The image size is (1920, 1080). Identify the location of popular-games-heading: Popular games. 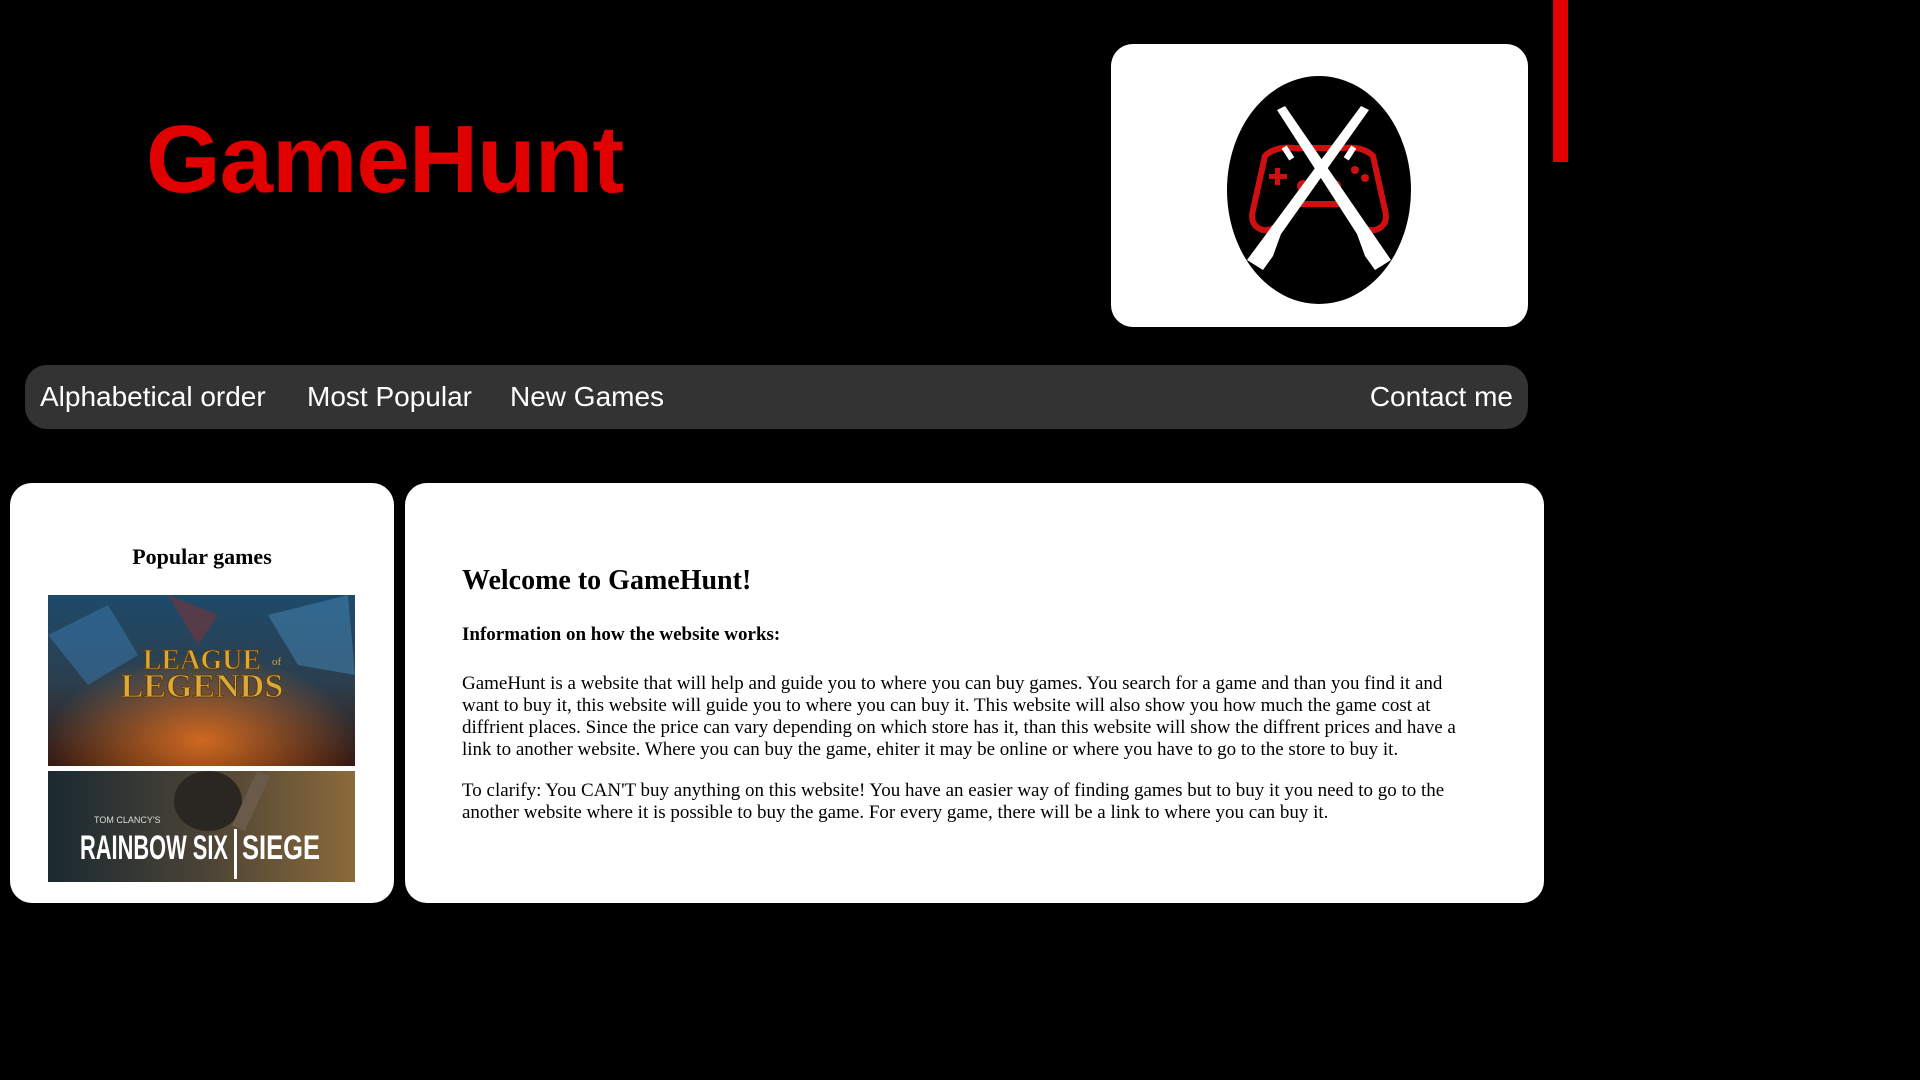
(202, 556).